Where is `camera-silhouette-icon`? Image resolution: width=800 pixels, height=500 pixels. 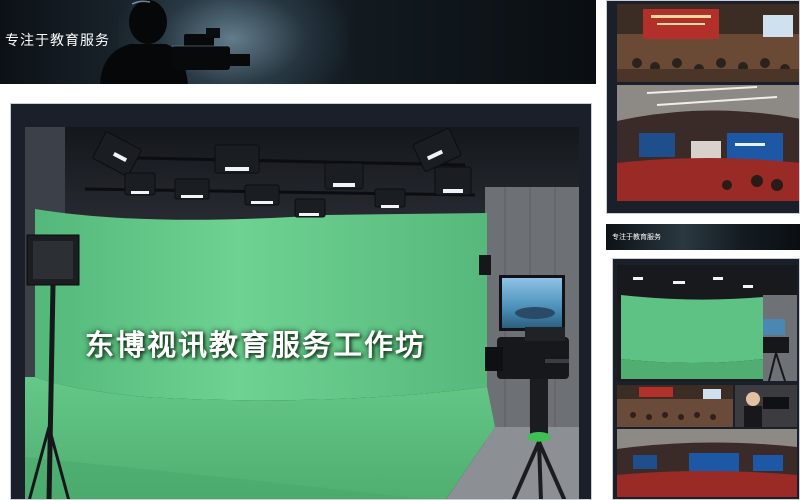
camera-silhouette-icon is located at coordinates (175, 42).